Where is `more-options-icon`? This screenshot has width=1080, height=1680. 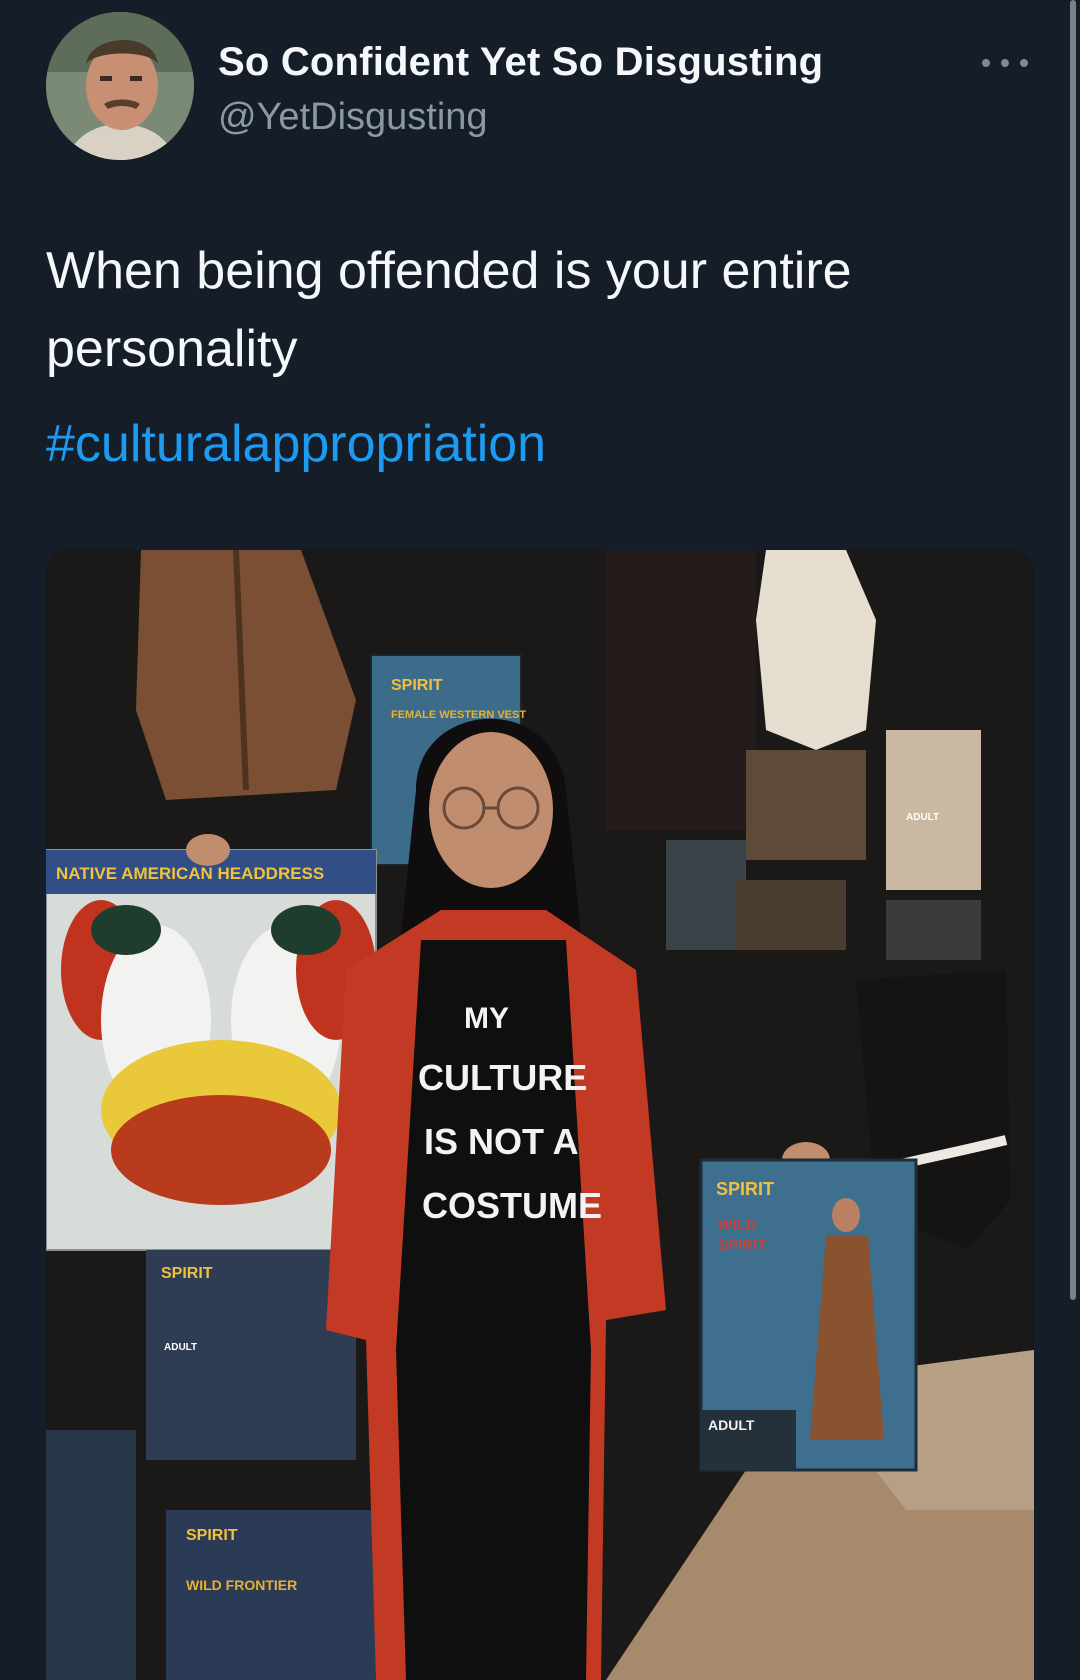 more-options-icon is located at coordinates (1005, 63).